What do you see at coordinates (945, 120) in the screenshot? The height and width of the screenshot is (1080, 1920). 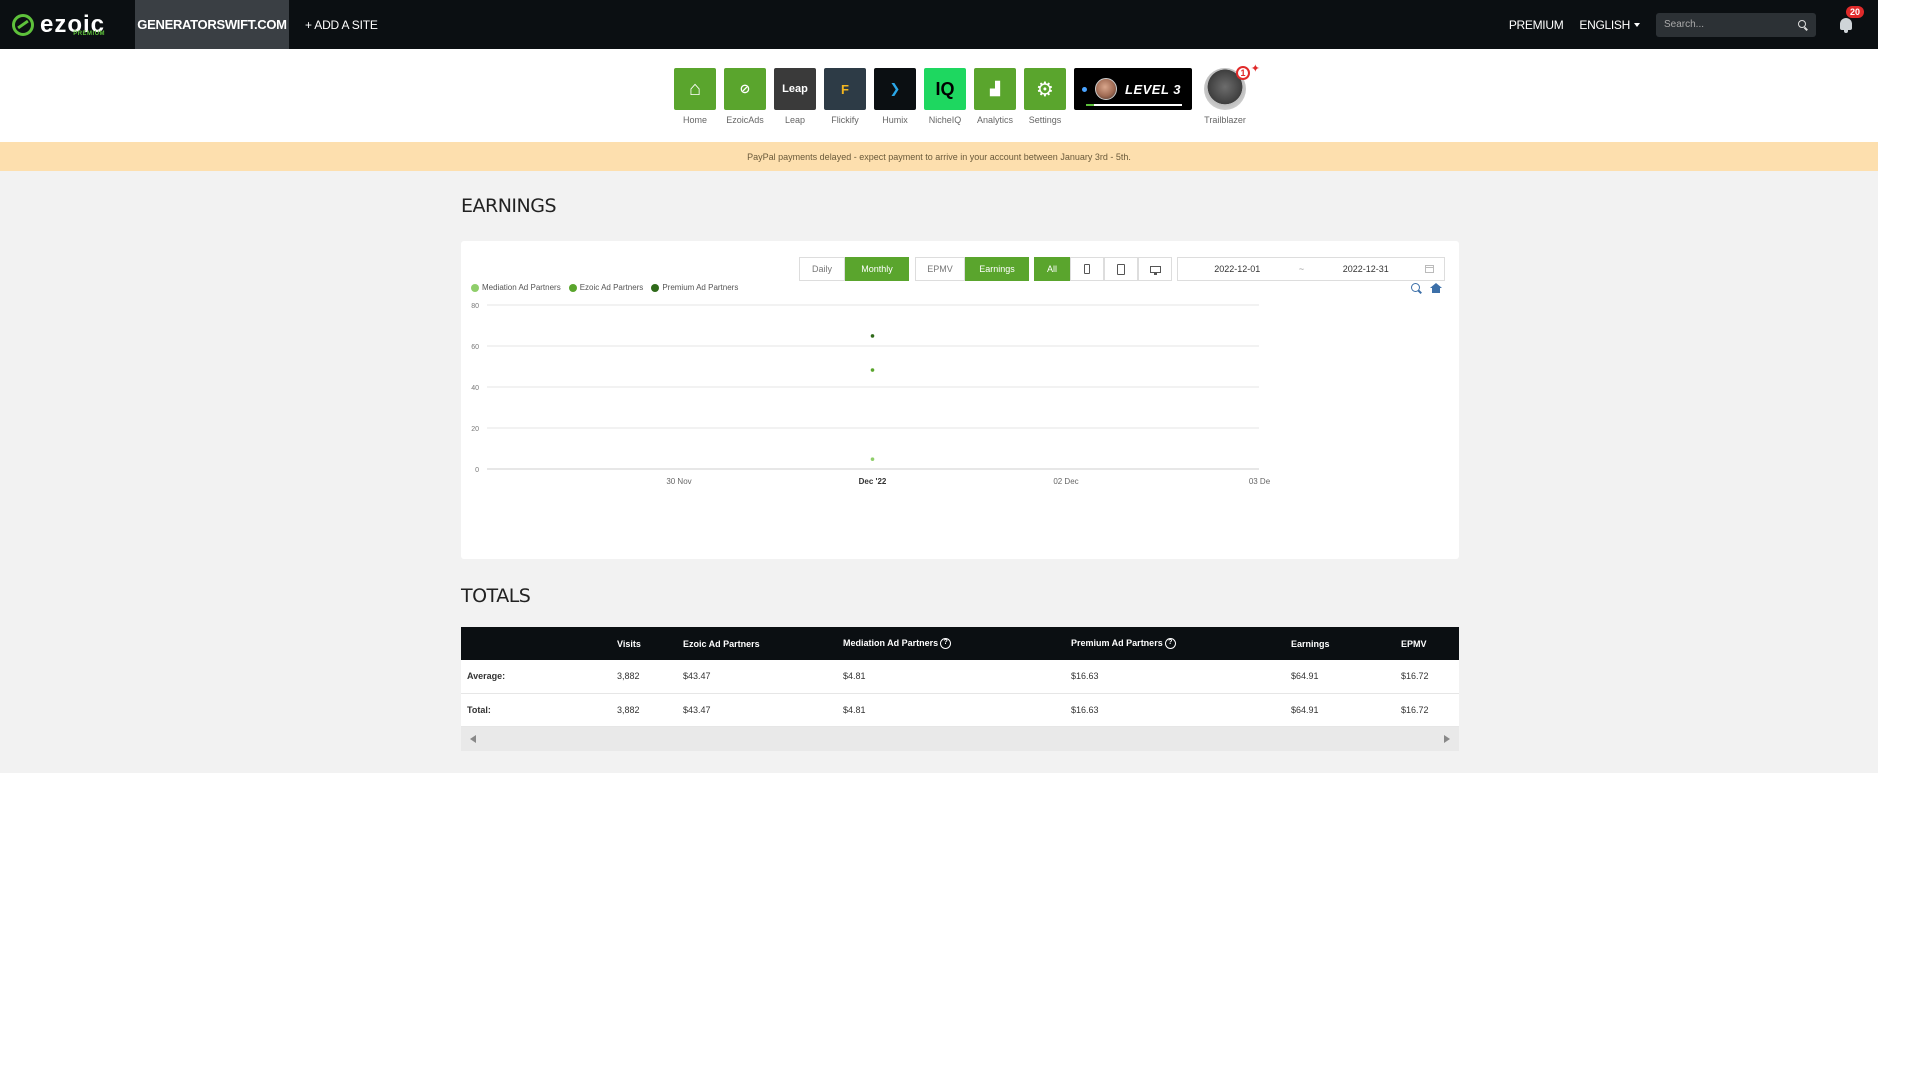 I see `app-label: NicheIQ` at bounding box center [945, 120].